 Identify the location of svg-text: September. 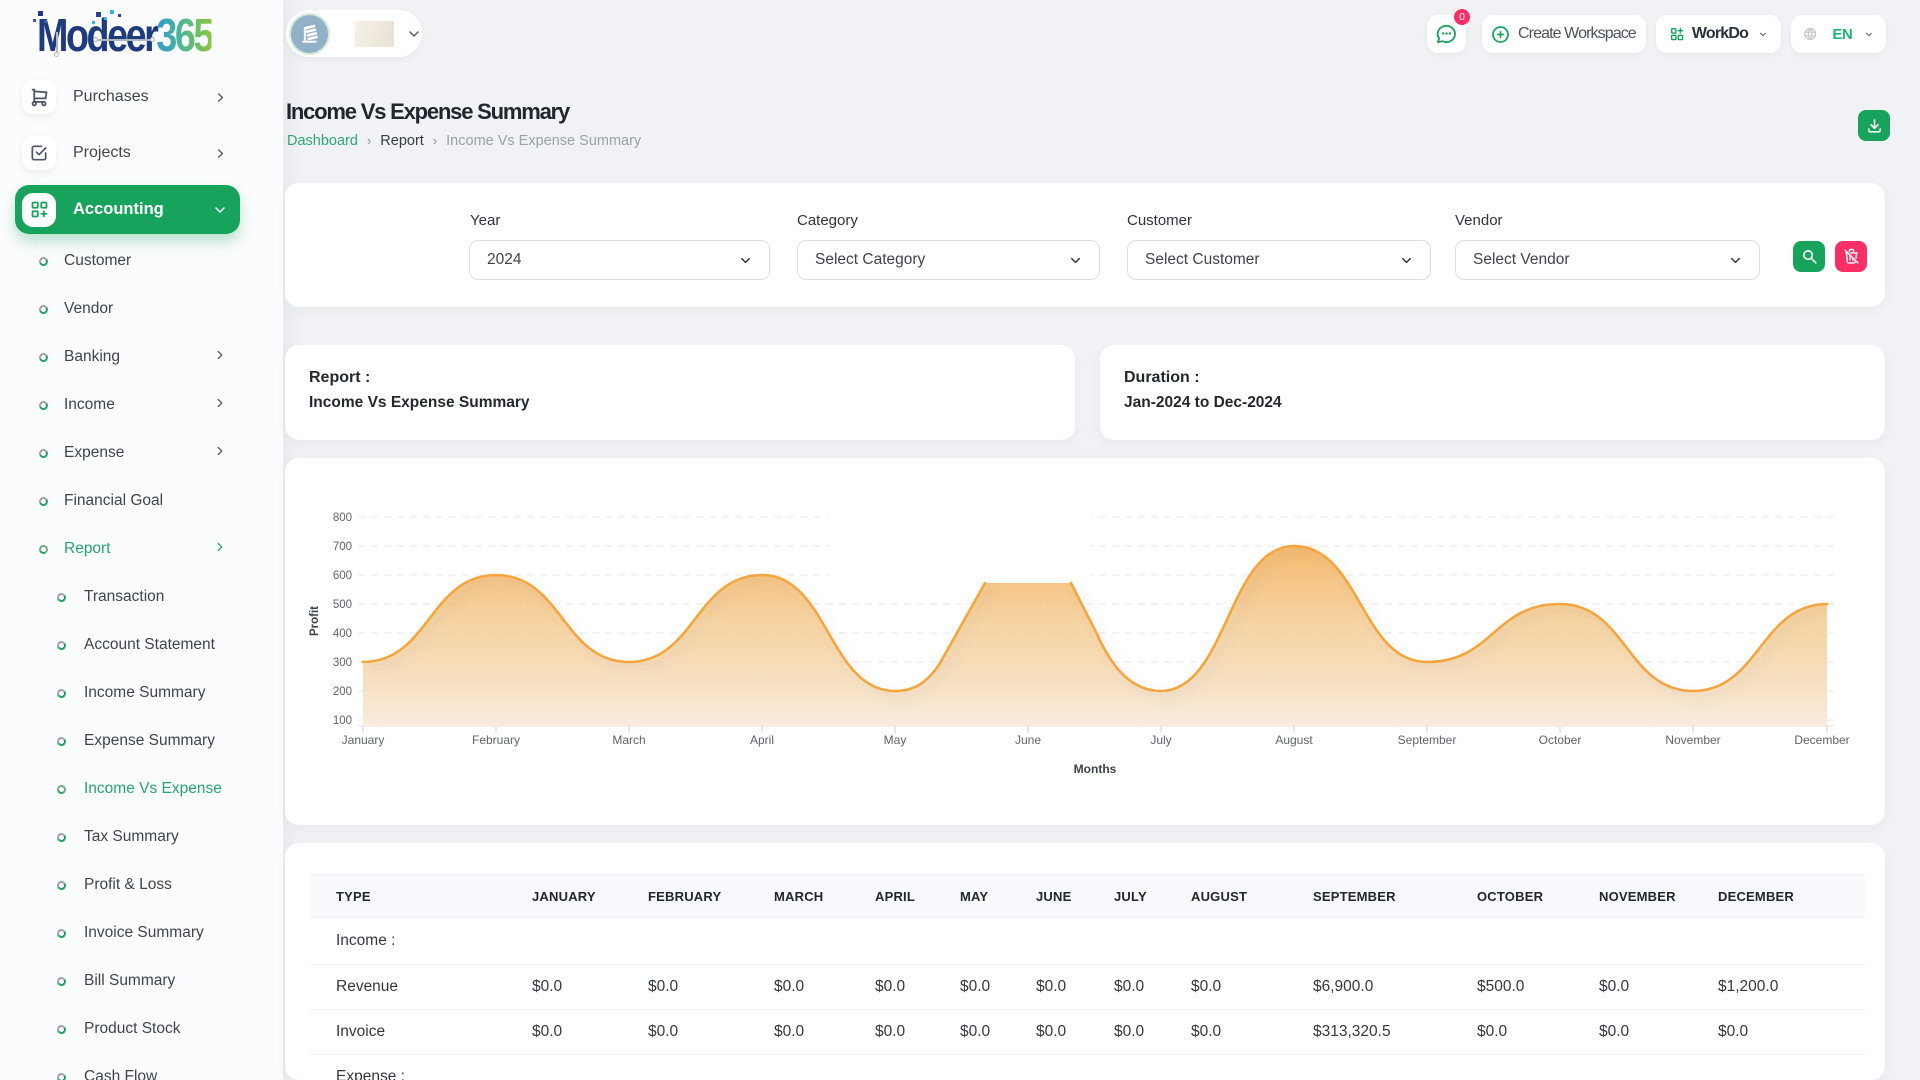
(1427, 740).